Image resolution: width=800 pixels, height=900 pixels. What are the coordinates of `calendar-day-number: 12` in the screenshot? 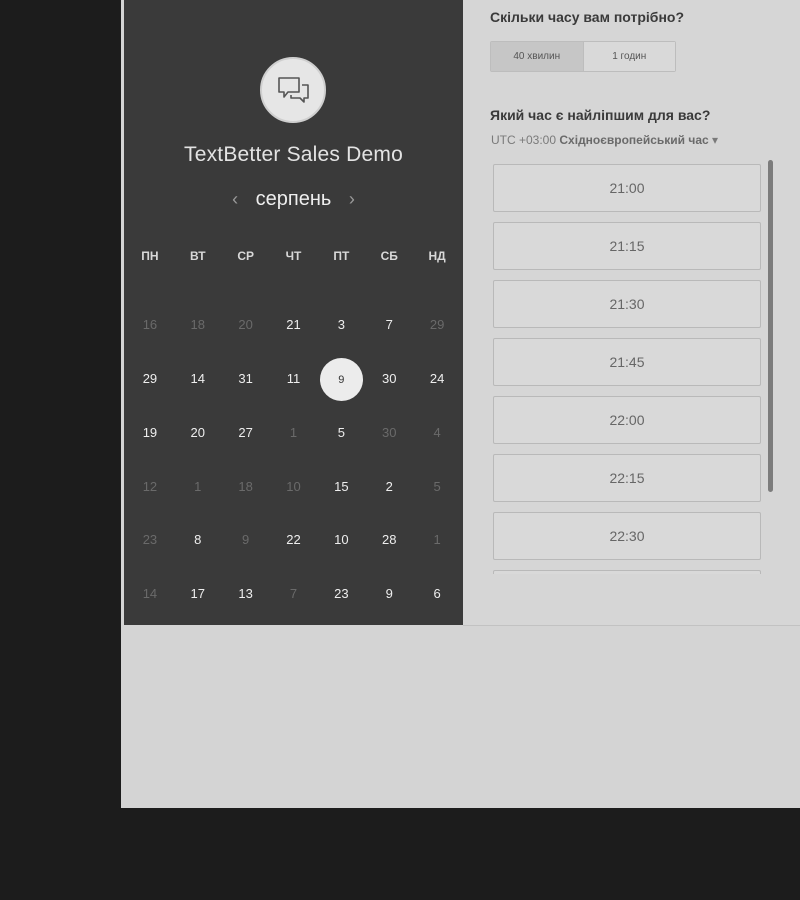 It's located at (150, 486).